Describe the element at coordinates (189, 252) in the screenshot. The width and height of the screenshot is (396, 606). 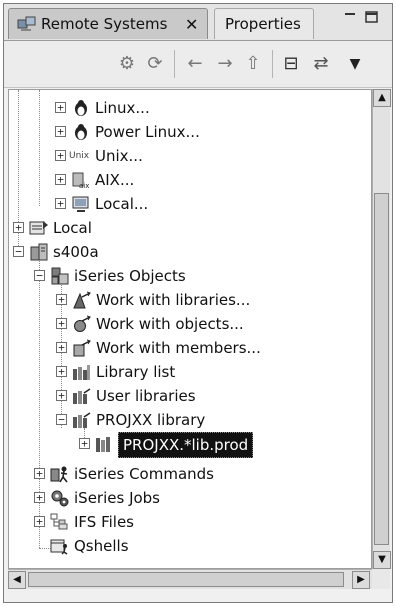
I see `tree-item-s400a: − s400a` at that location.